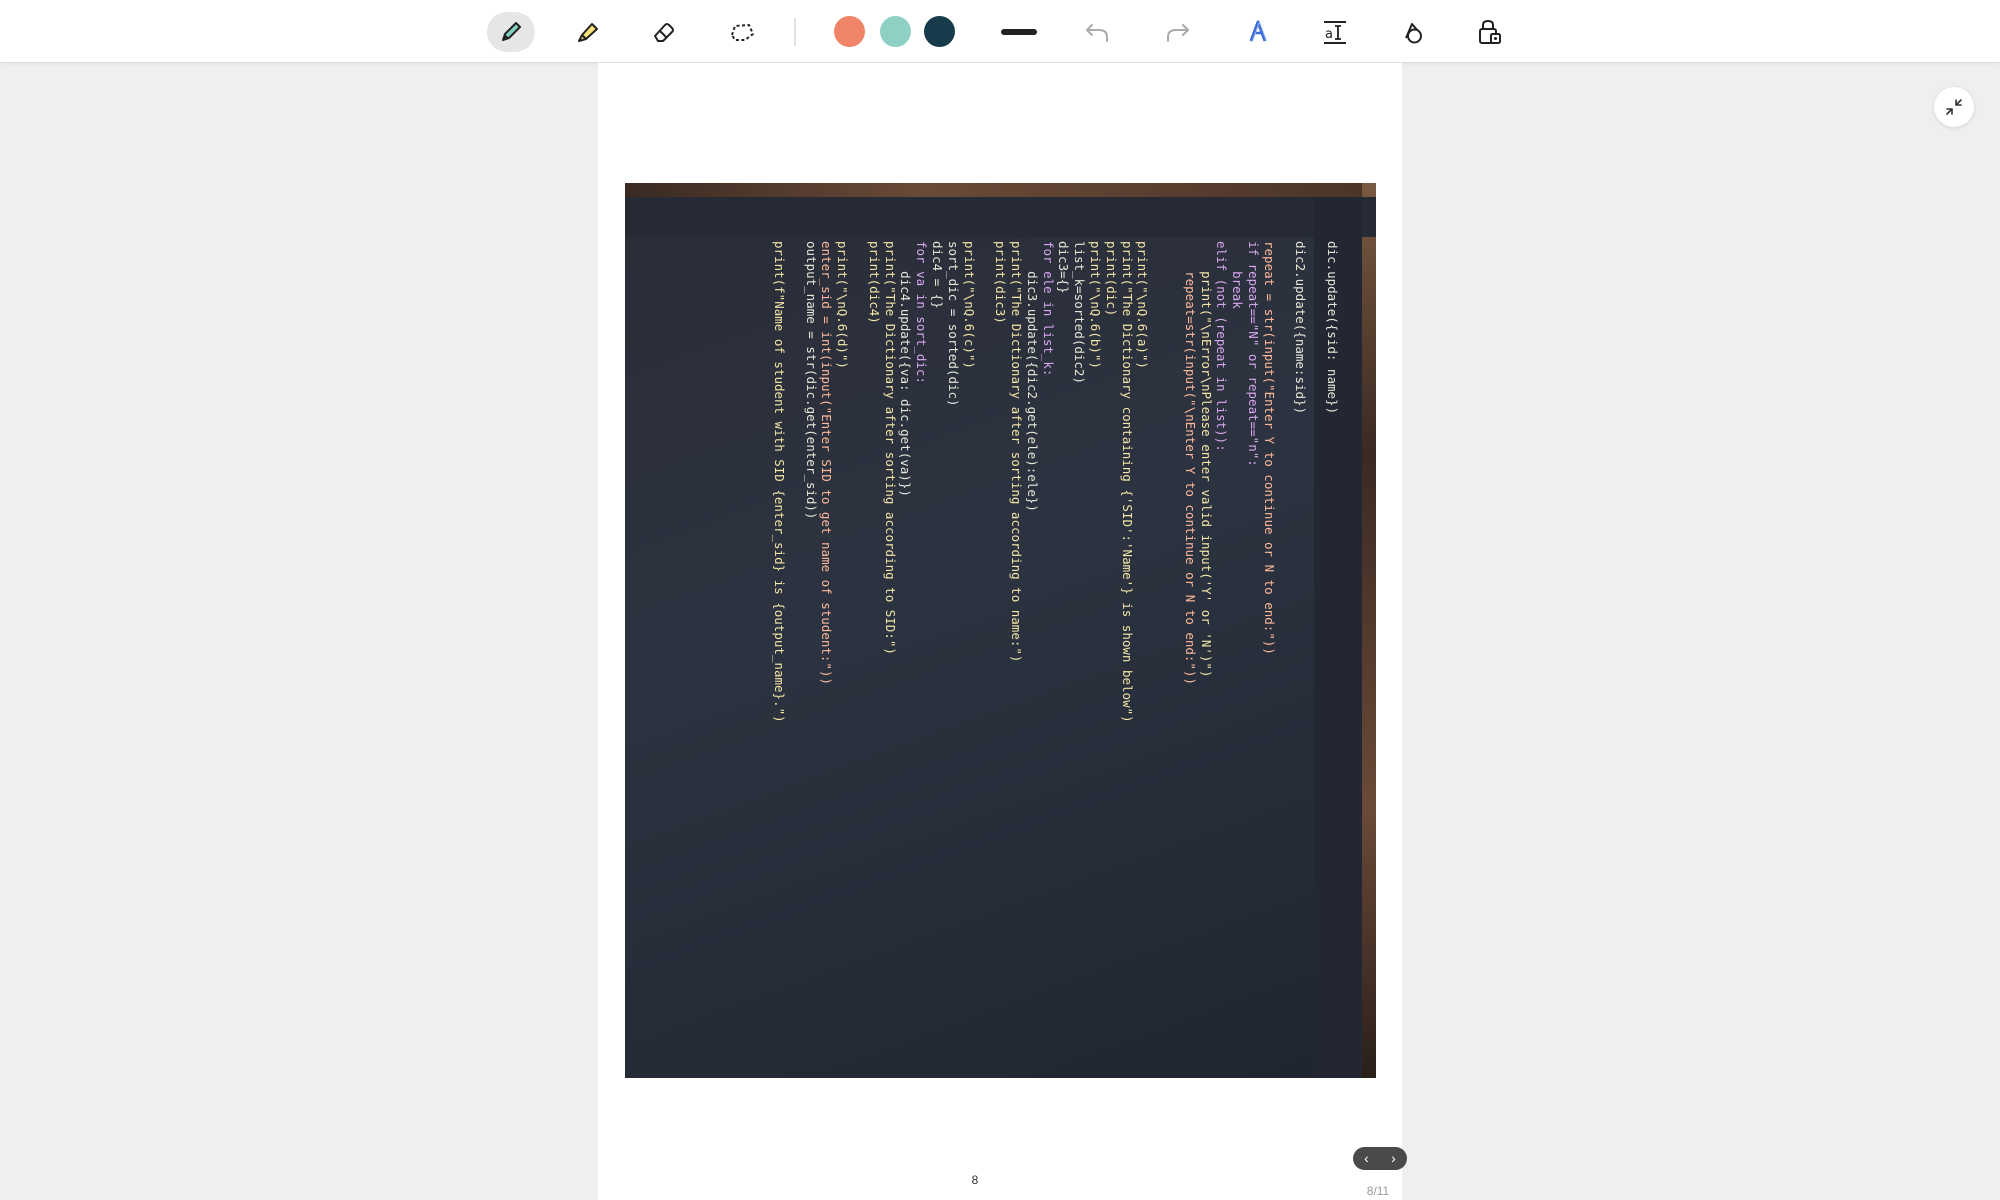  Describe the element at coordinates (1000, 217) in the screenshot. I see `editor-toolbar-strip` at that location.